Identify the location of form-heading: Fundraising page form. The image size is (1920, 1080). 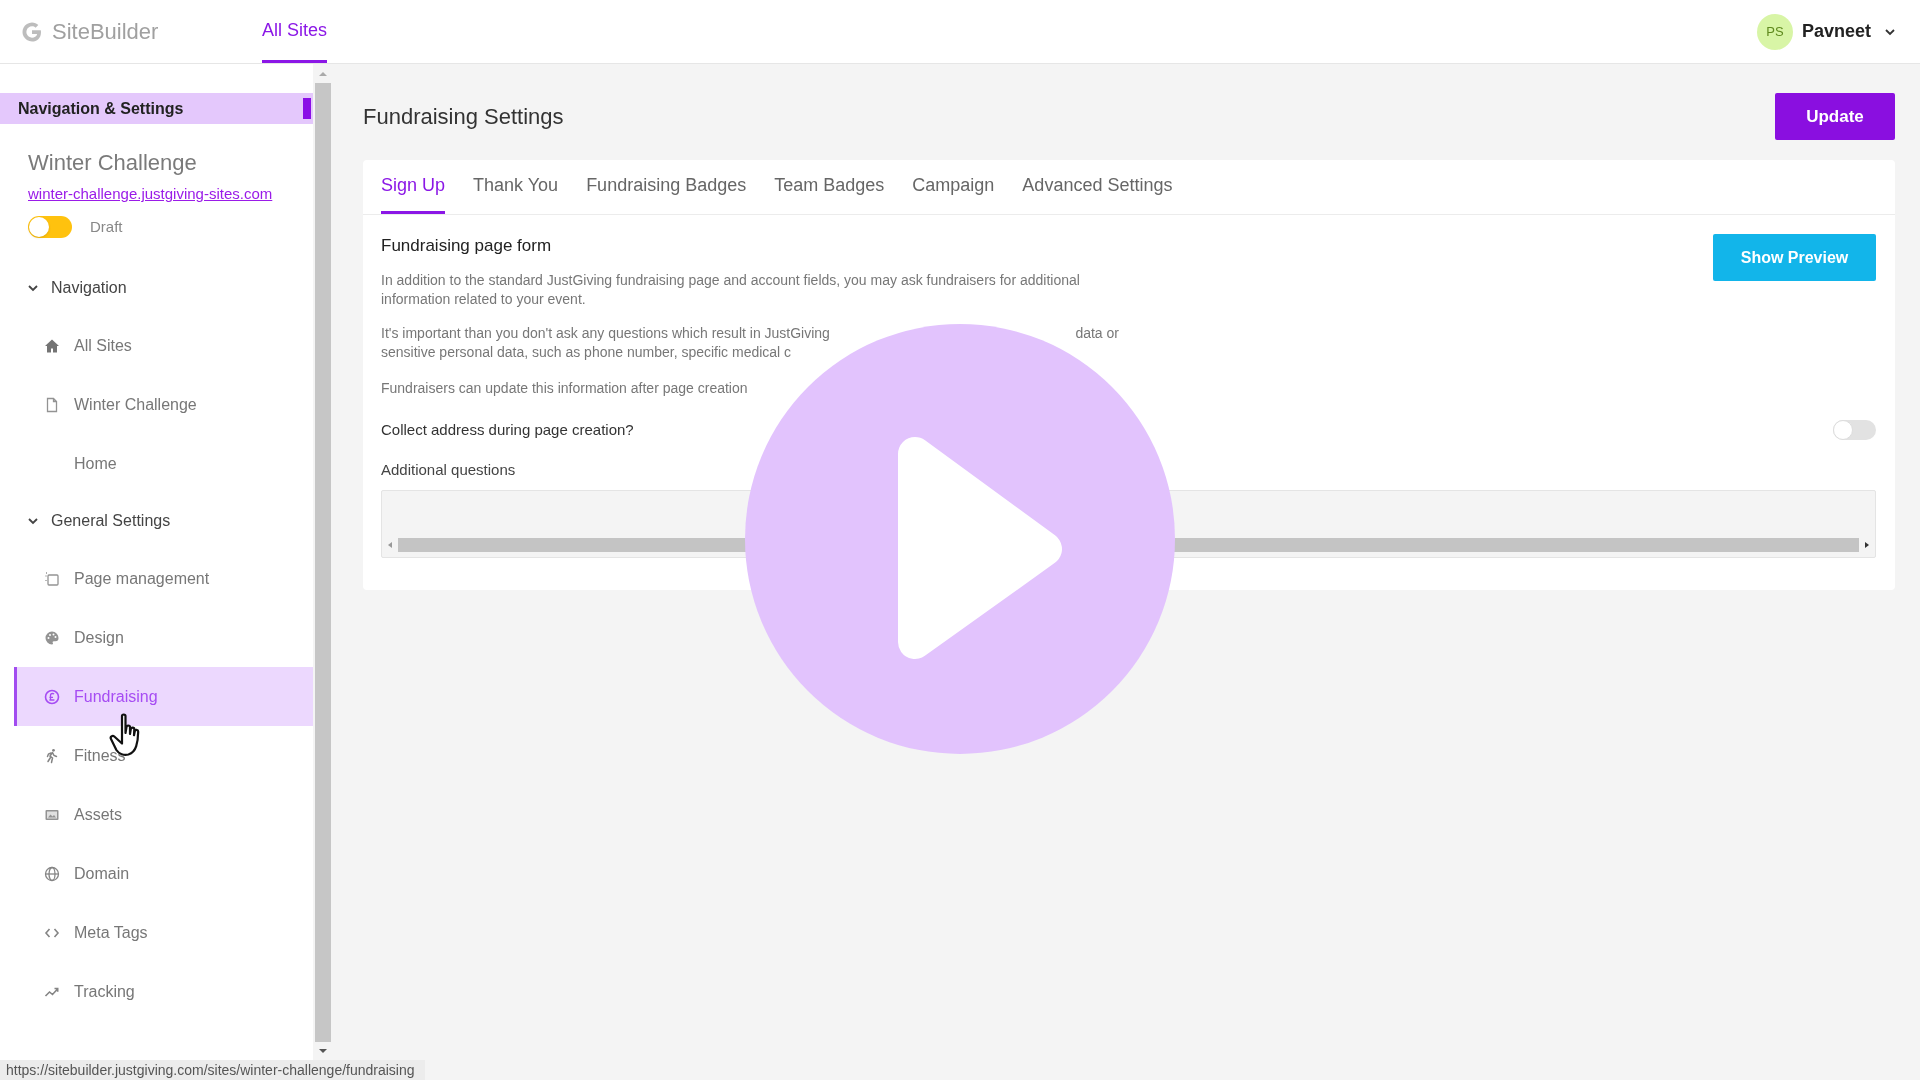
(467, 246).